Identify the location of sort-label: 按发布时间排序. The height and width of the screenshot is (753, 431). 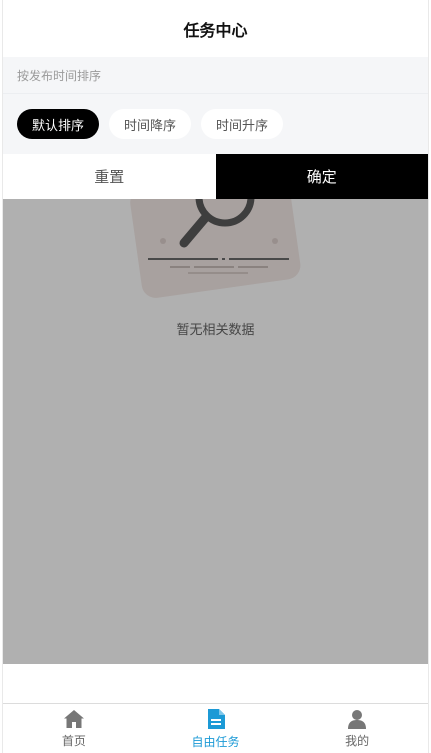
(59, 75).